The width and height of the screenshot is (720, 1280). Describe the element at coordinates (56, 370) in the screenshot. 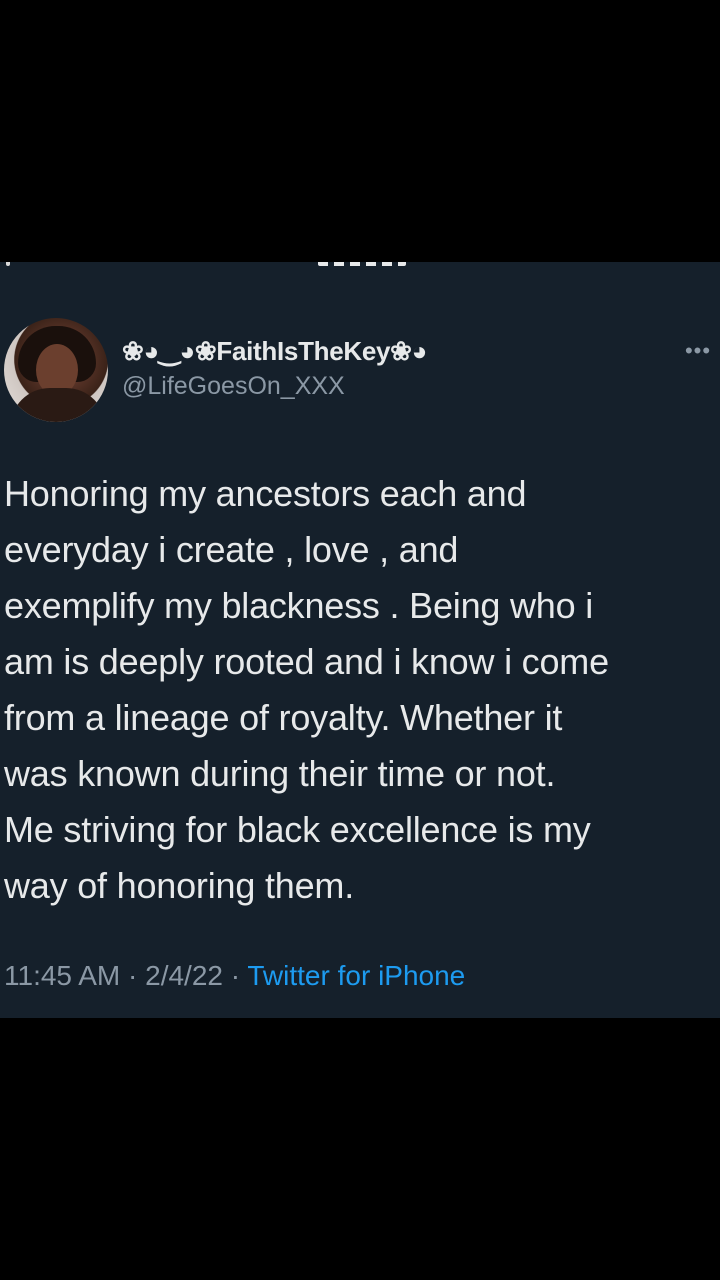

I see `avatar` at that location.